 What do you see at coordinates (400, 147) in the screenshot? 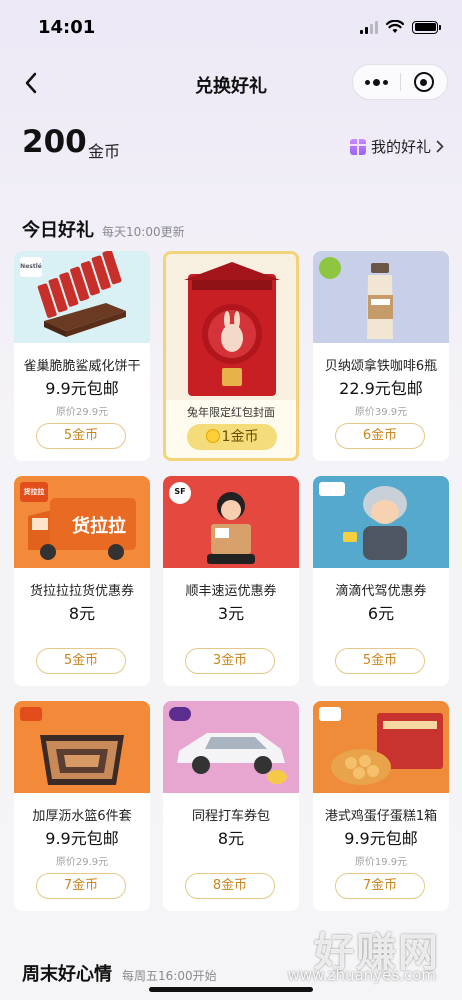
I see `my-gifts-label: 我的好礼` at bounding box center [400, 147].